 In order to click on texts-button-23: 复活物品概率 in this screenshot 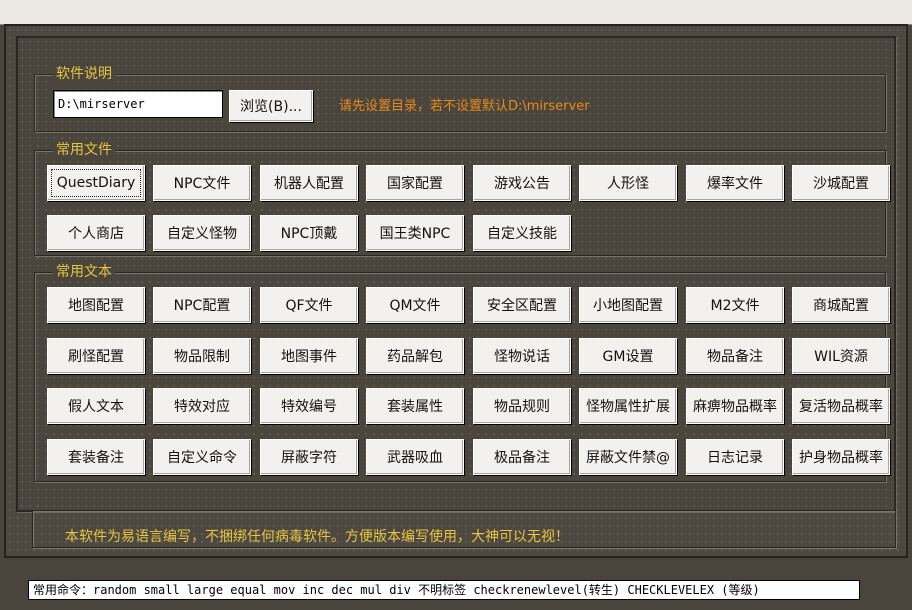, I will do `click(841, 406)`.